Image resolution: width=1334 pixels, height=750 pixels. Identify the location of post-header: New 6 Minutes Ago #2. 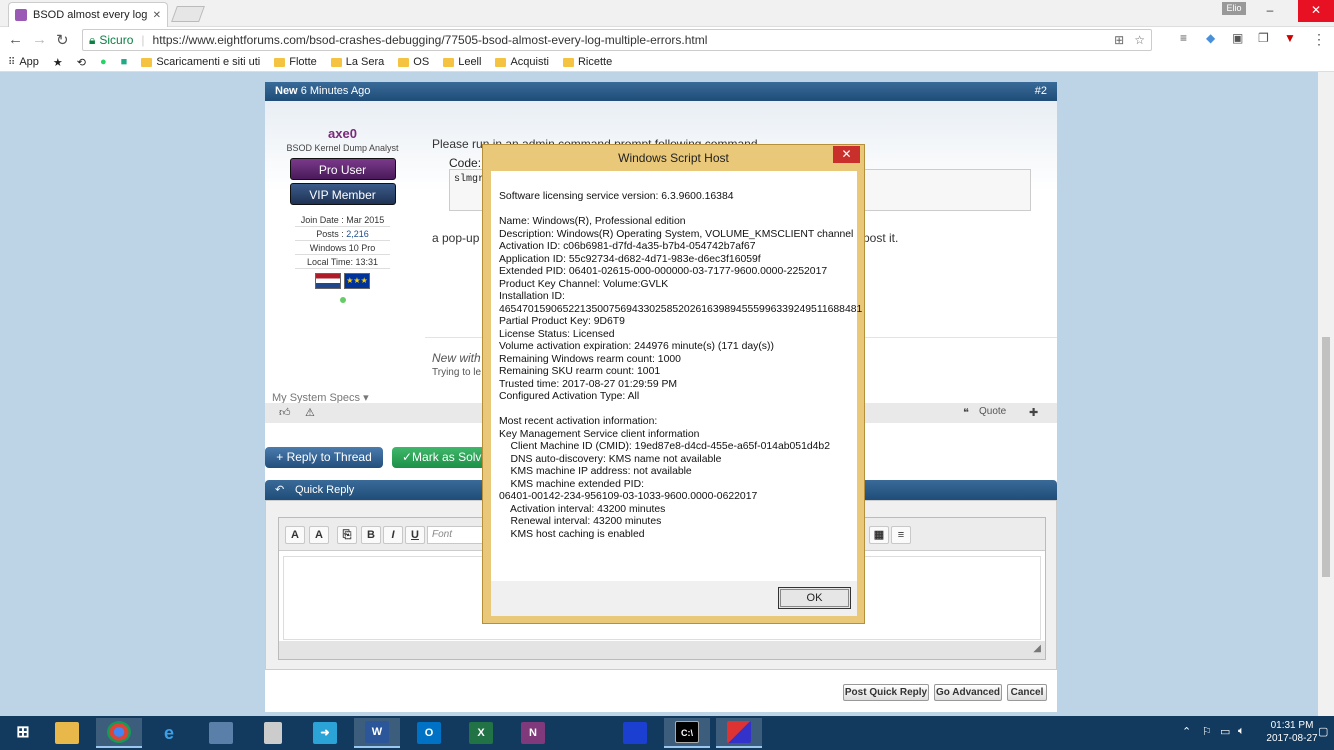
(661, 91).